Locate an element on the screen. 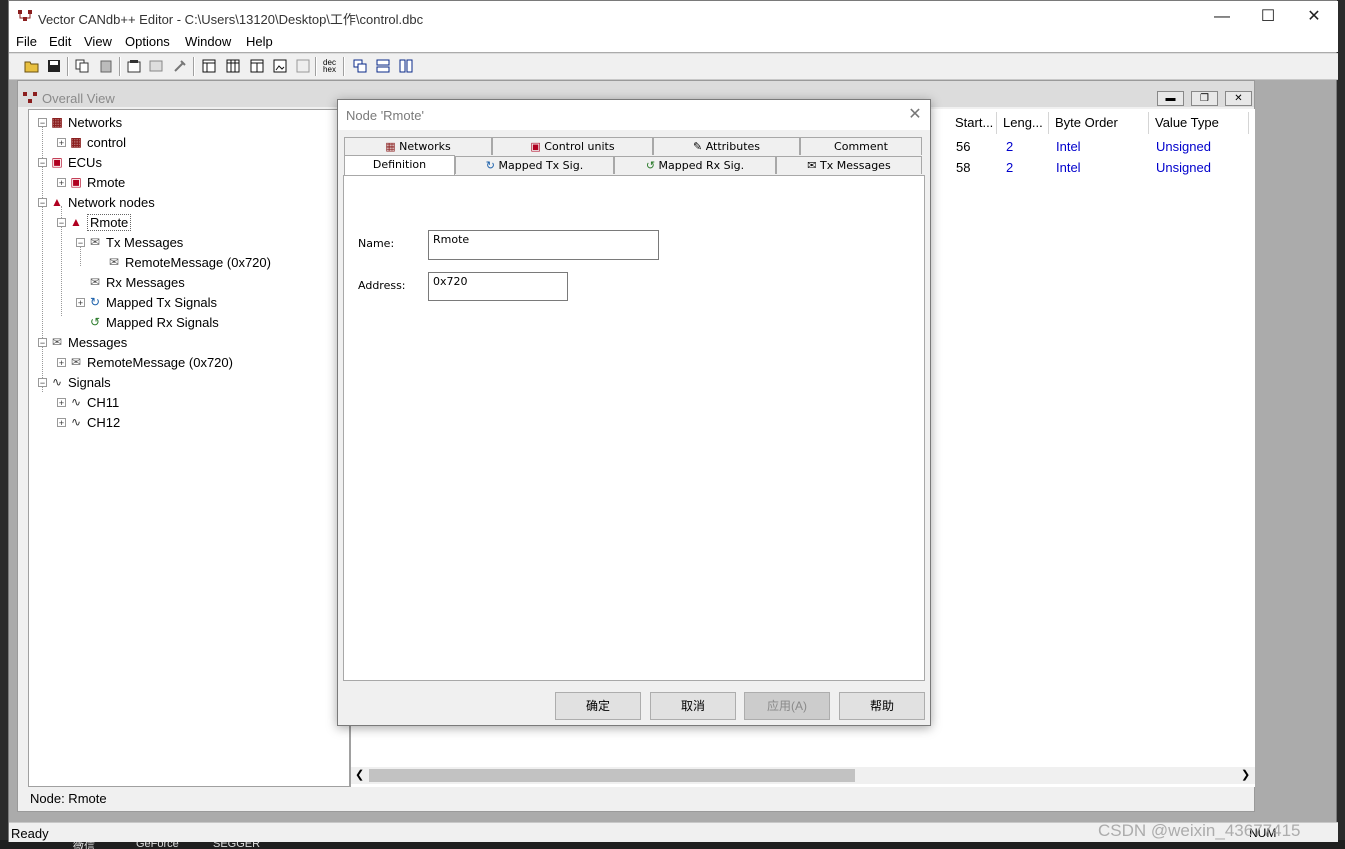 The image size is (1345, 849). tab-comment: Comment is located at coordinates (861, 146).